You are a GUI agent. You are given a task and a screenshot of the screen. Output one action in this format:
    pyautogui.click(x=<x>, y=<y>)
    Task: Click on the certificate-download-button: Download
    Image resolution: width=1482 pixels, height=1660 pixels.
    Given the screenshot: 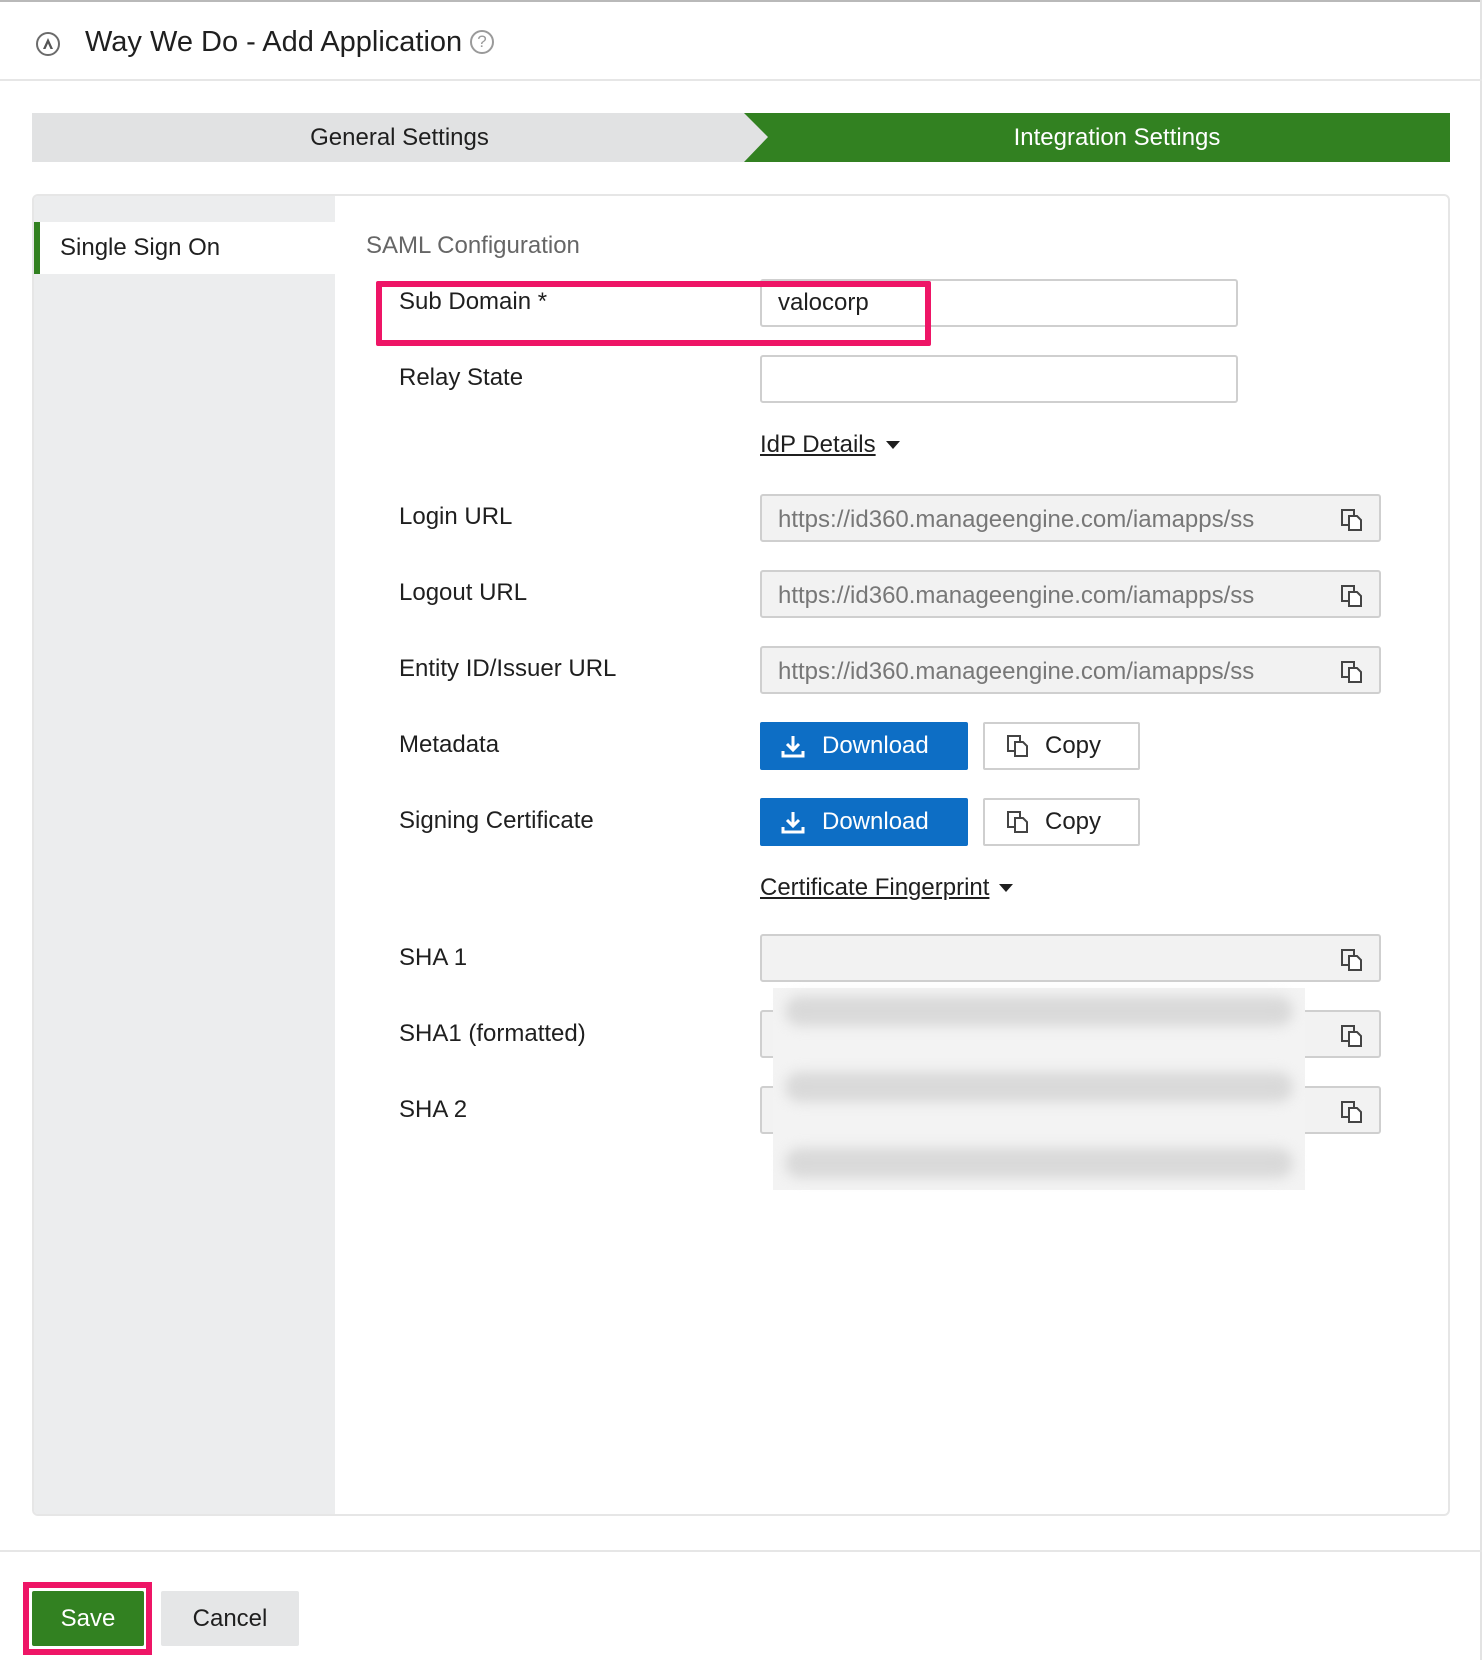 What is the action you would take?
    pyautogui.click(x=864, y=822)
    